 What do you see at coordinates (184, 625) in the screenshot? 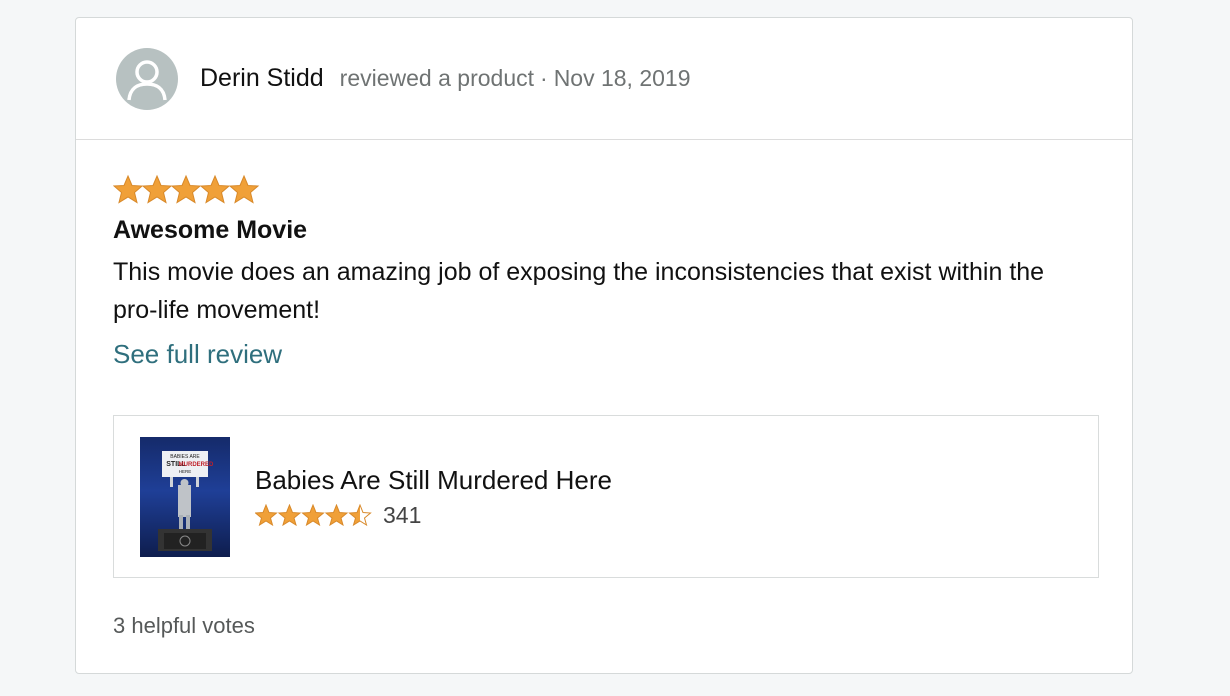
I see `helpful-votes: 3 helpful votes` at bounding box center [184, 625].